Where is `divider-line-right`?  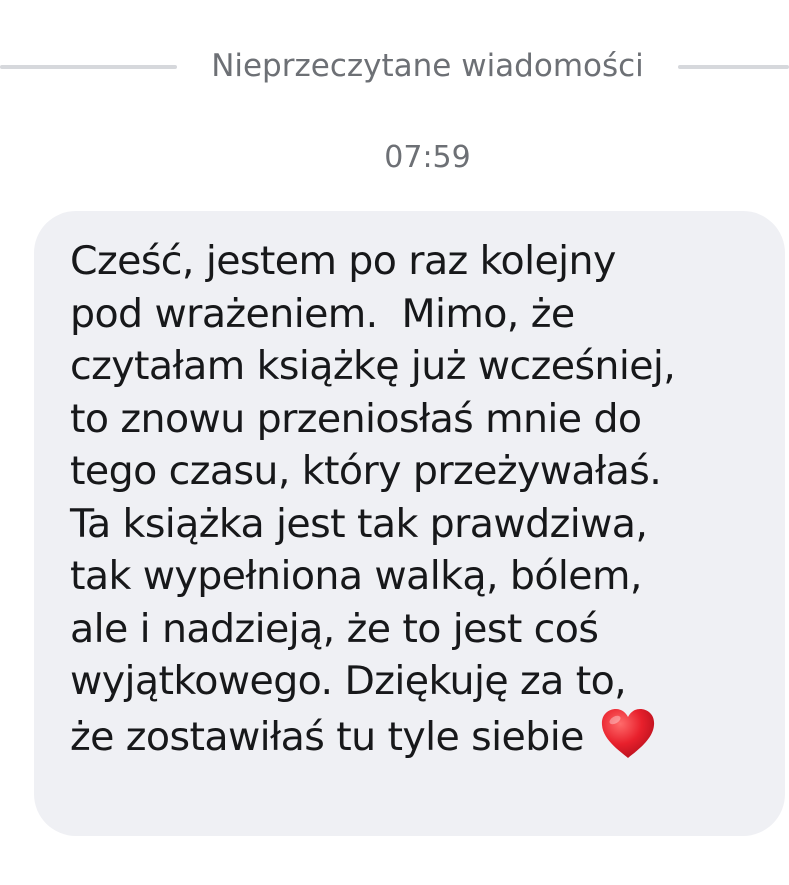
divider-line-right is located at coordinates (733, 67).